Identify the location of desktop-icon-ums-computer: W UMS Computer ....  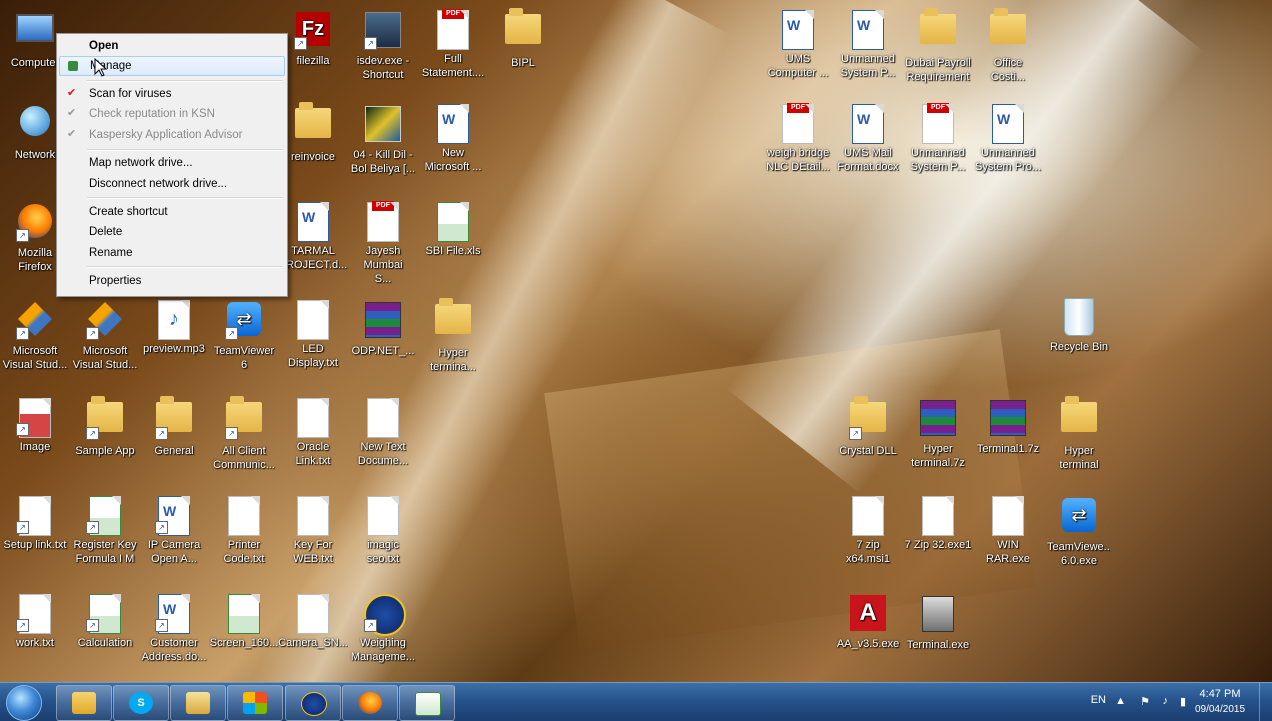
(798, 45).